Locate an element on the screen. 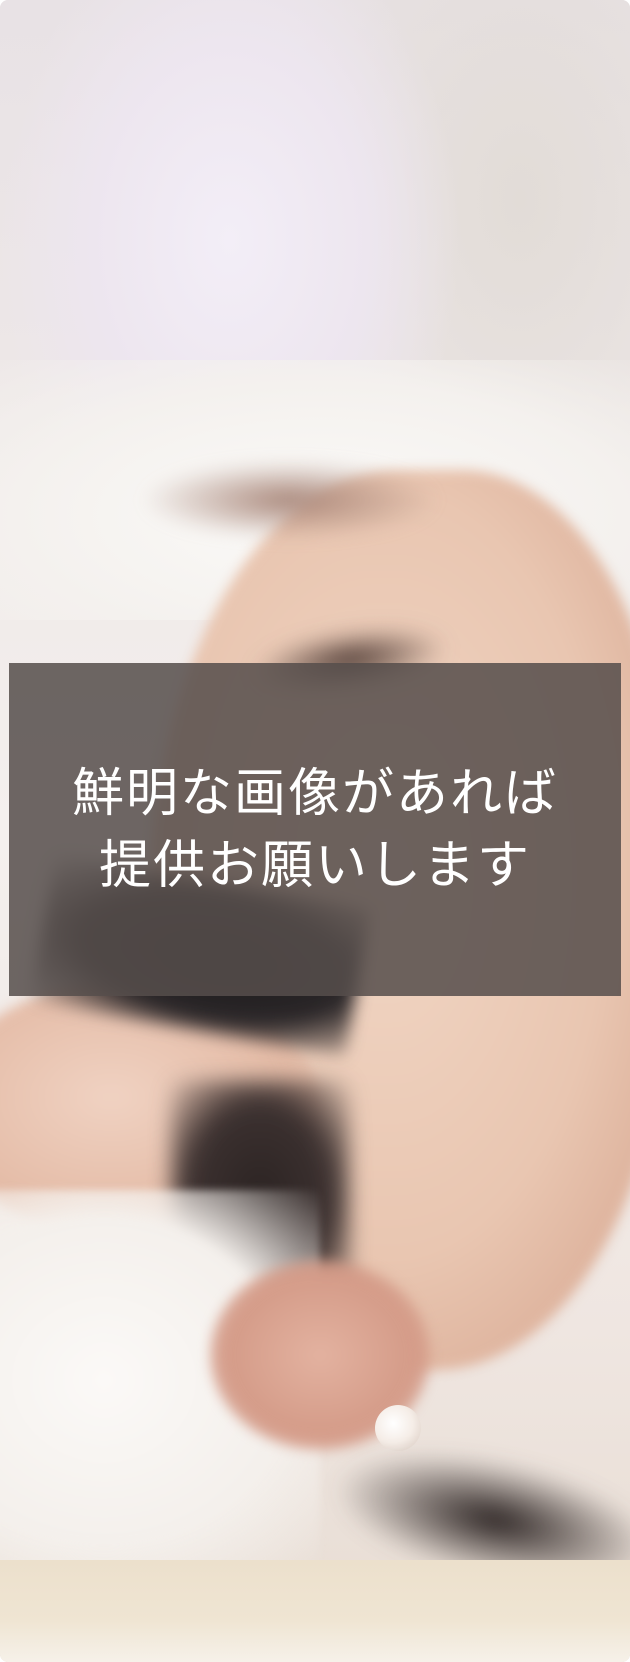  photo-bed-edge is located at coordinates (315, 1611).